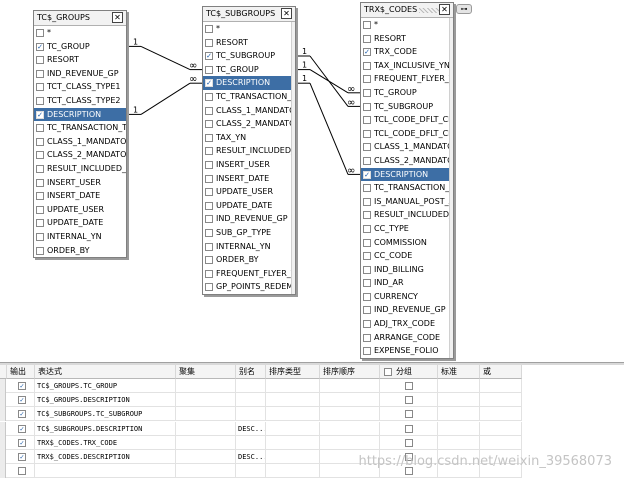 This screenshot has height=481, width=624. I want to click on grid-row: ✓ TRX$_CODES.TRX_CODE, so click(261, 442).